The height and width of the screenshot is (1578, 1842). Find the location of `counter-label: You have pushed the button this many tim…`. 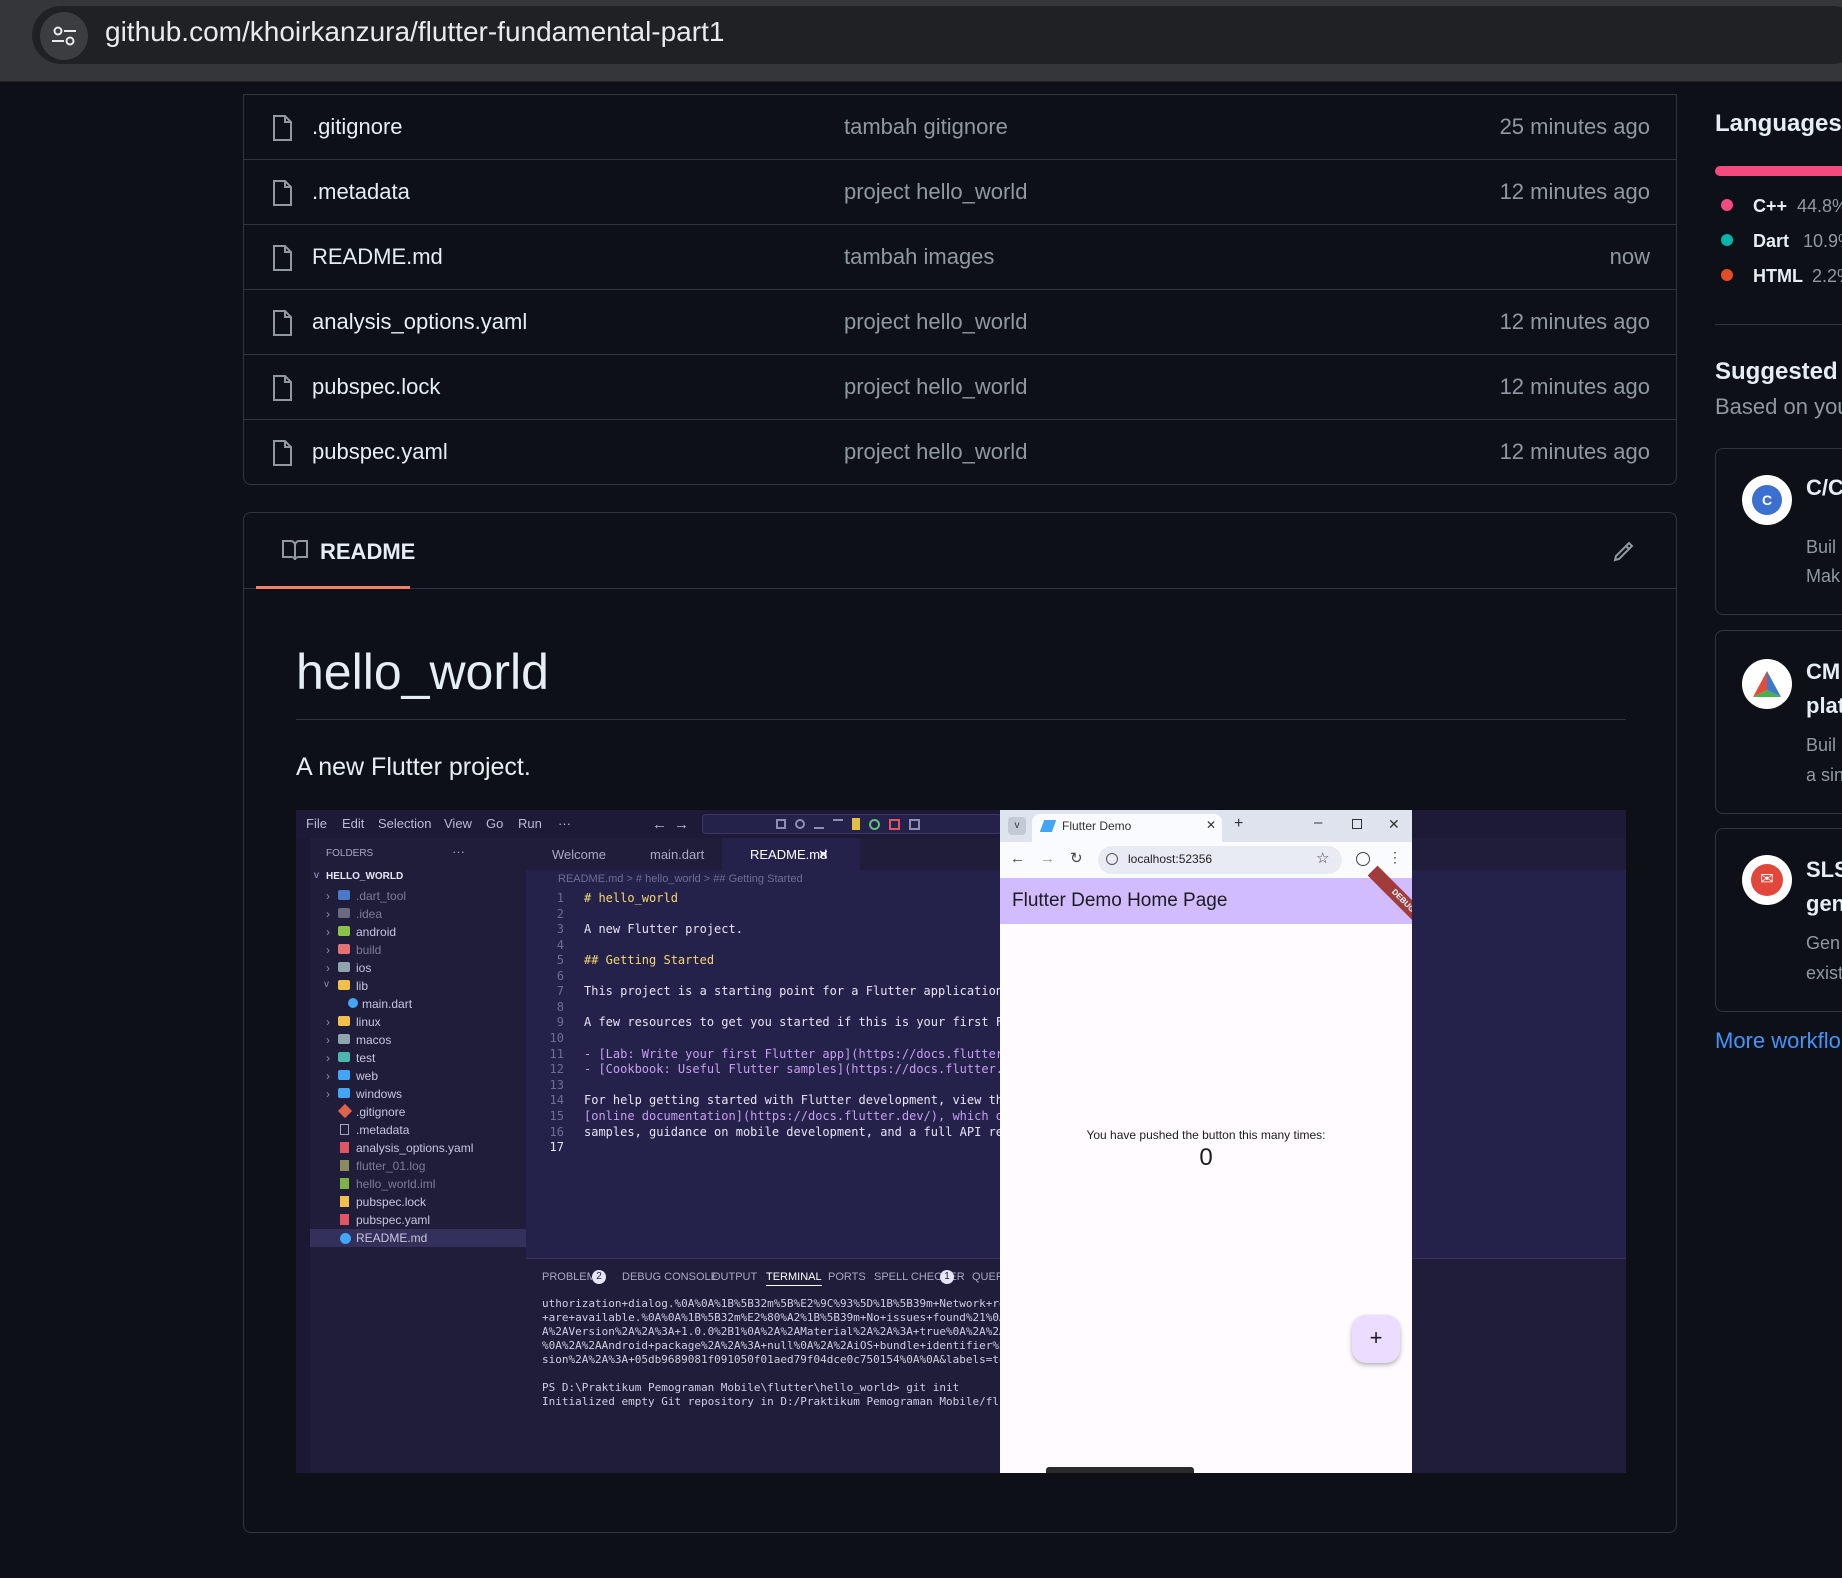

counter-label: You have pushed the button this many tim… is located at coordinates (1206, 1135).